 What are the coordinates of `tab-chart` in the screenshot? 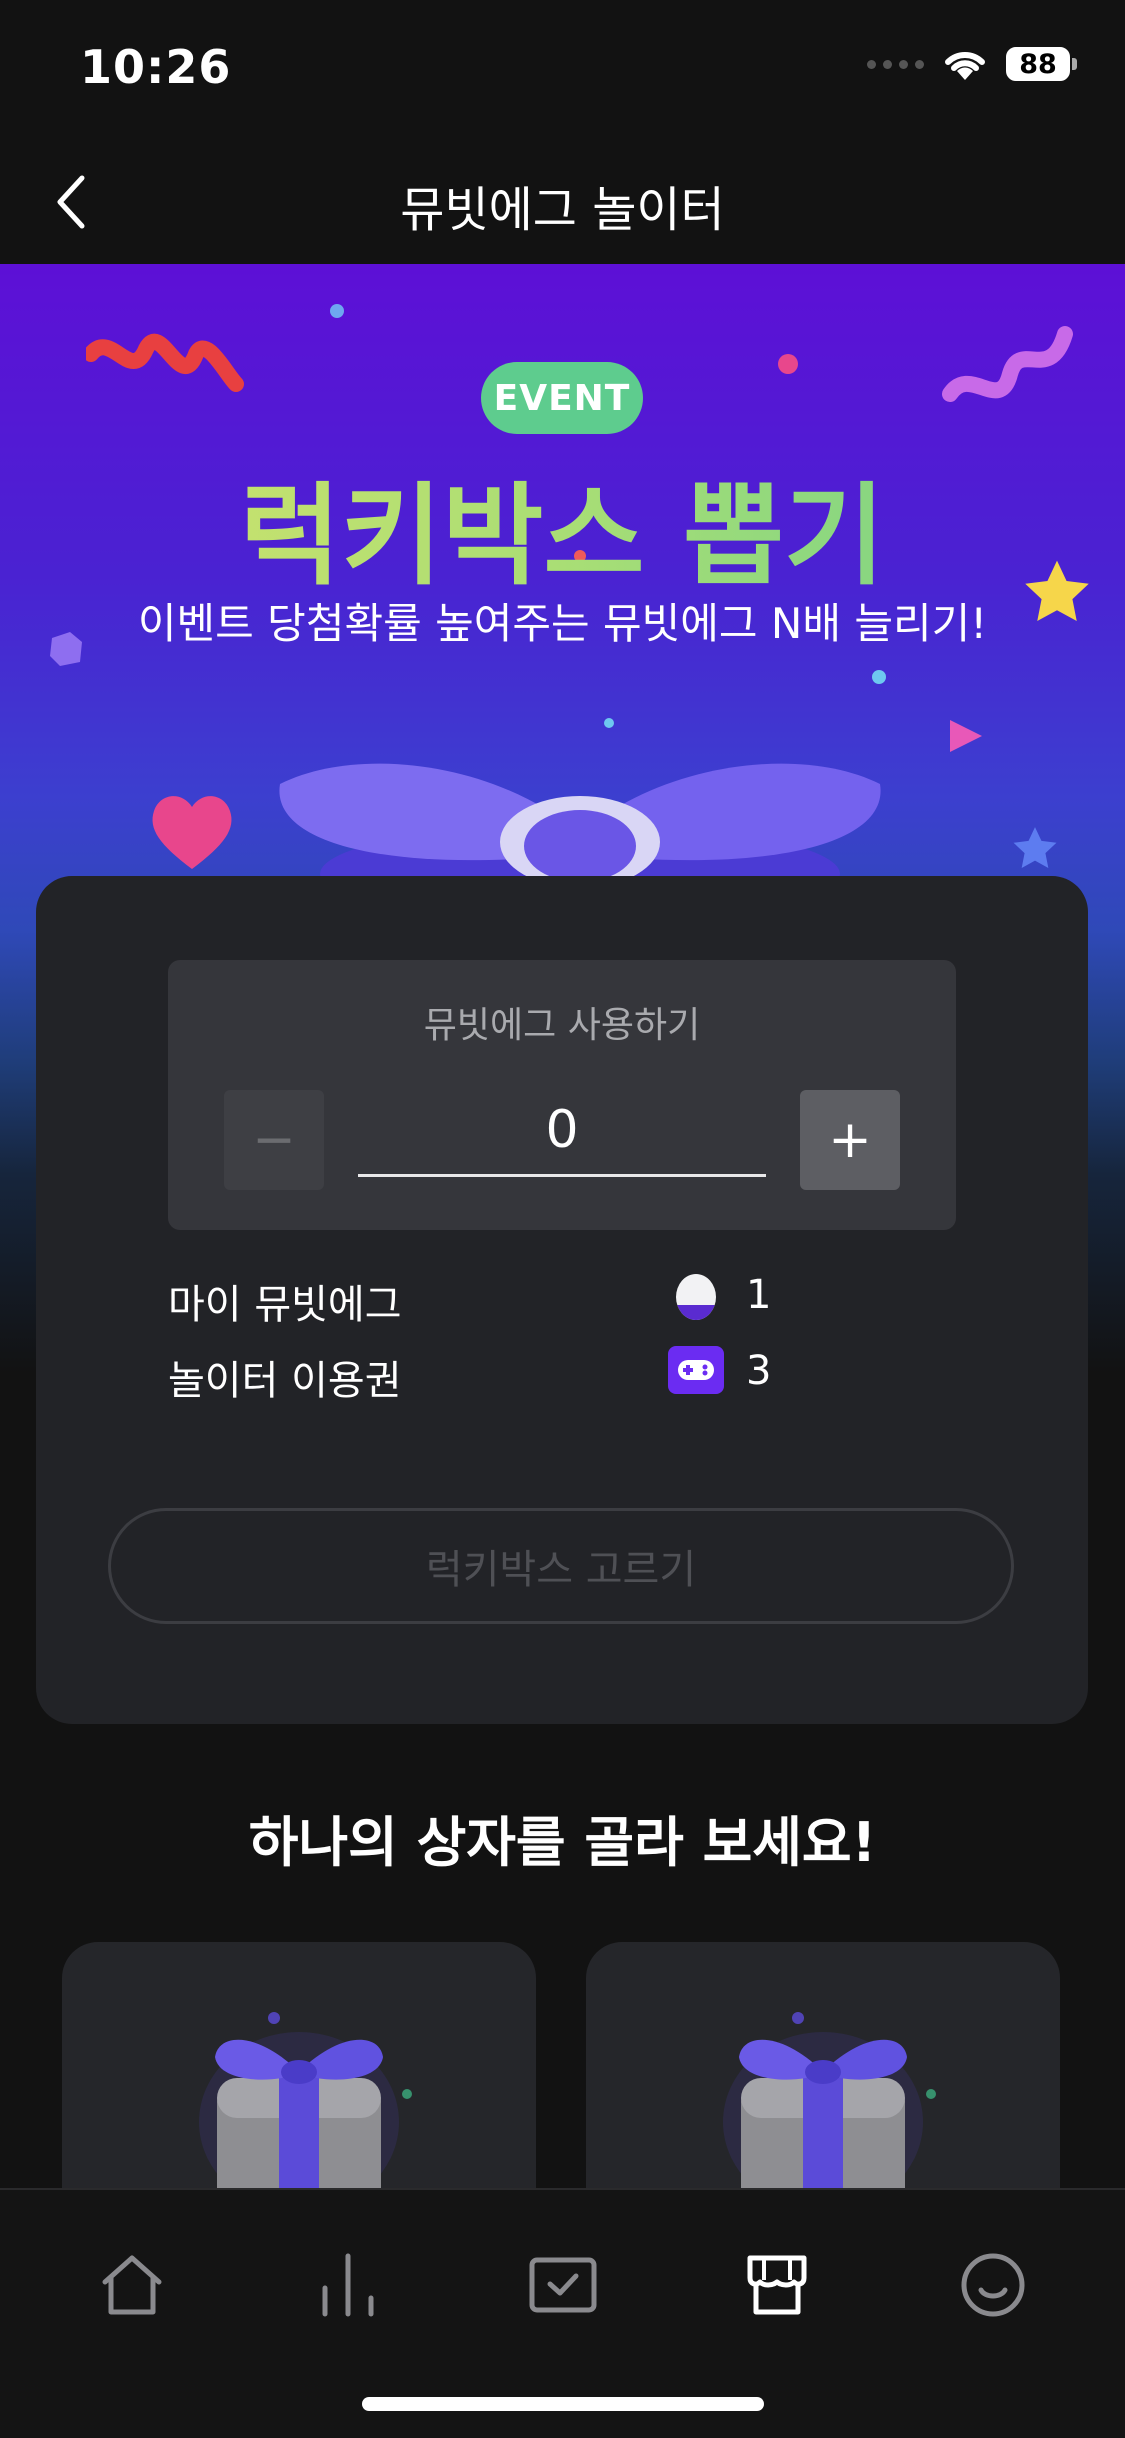 It's located at (348, 2285).